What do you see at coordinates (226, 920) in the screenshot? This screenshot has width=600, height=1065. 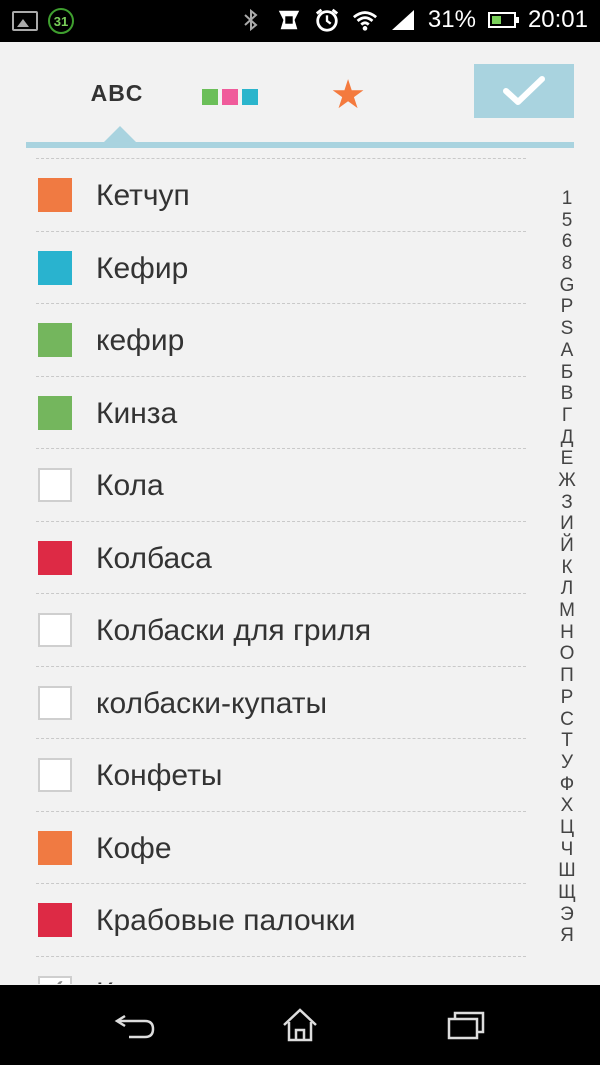 I see `item-label: Крабовые палочки` at bounding box center [226, 920].